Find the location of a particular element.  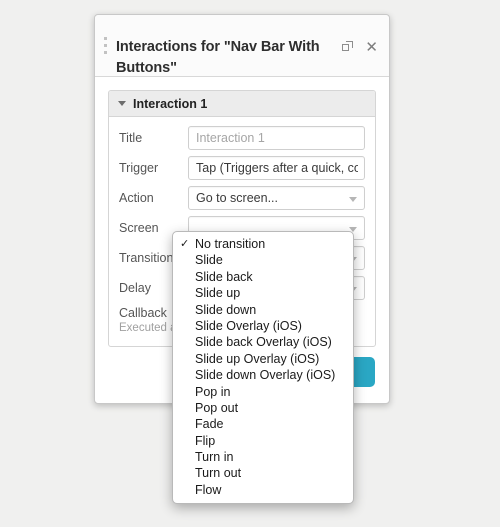

dropdown-option-label: No transition is located at coordinates (230, 244).